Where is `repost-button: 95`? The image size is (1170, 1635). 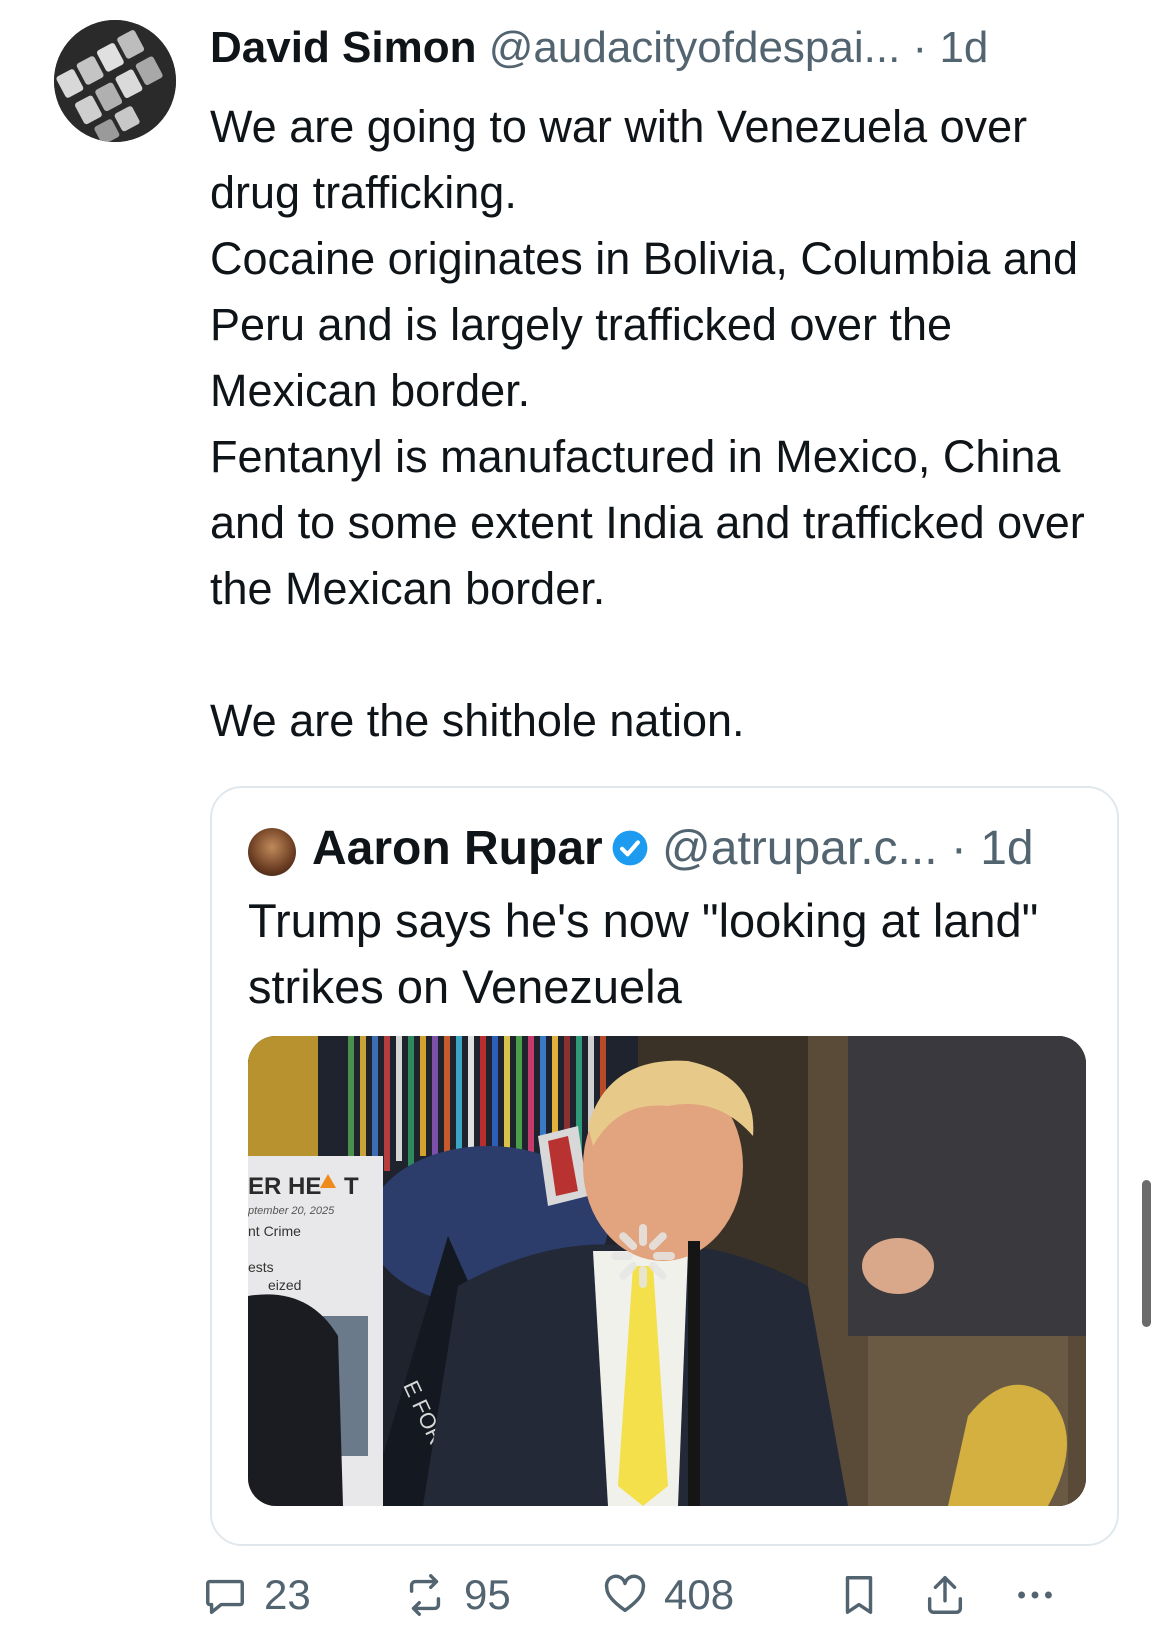
repost-button: 95 is located at coordinates (456, 1595).